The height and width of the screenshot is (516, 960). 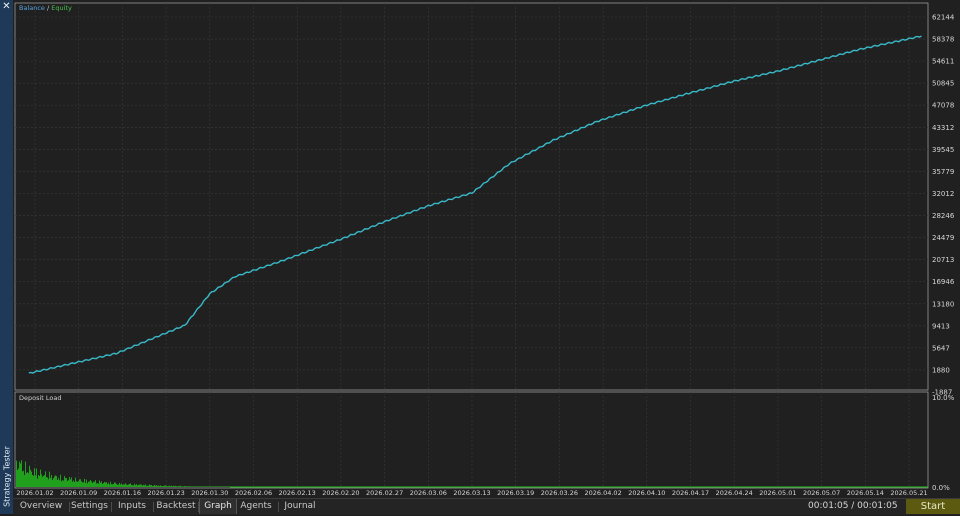 What do you see at coordinates (32, 8) in the screenshot?
I see `legend-balance: Balance` at bounding box center [32, 8].